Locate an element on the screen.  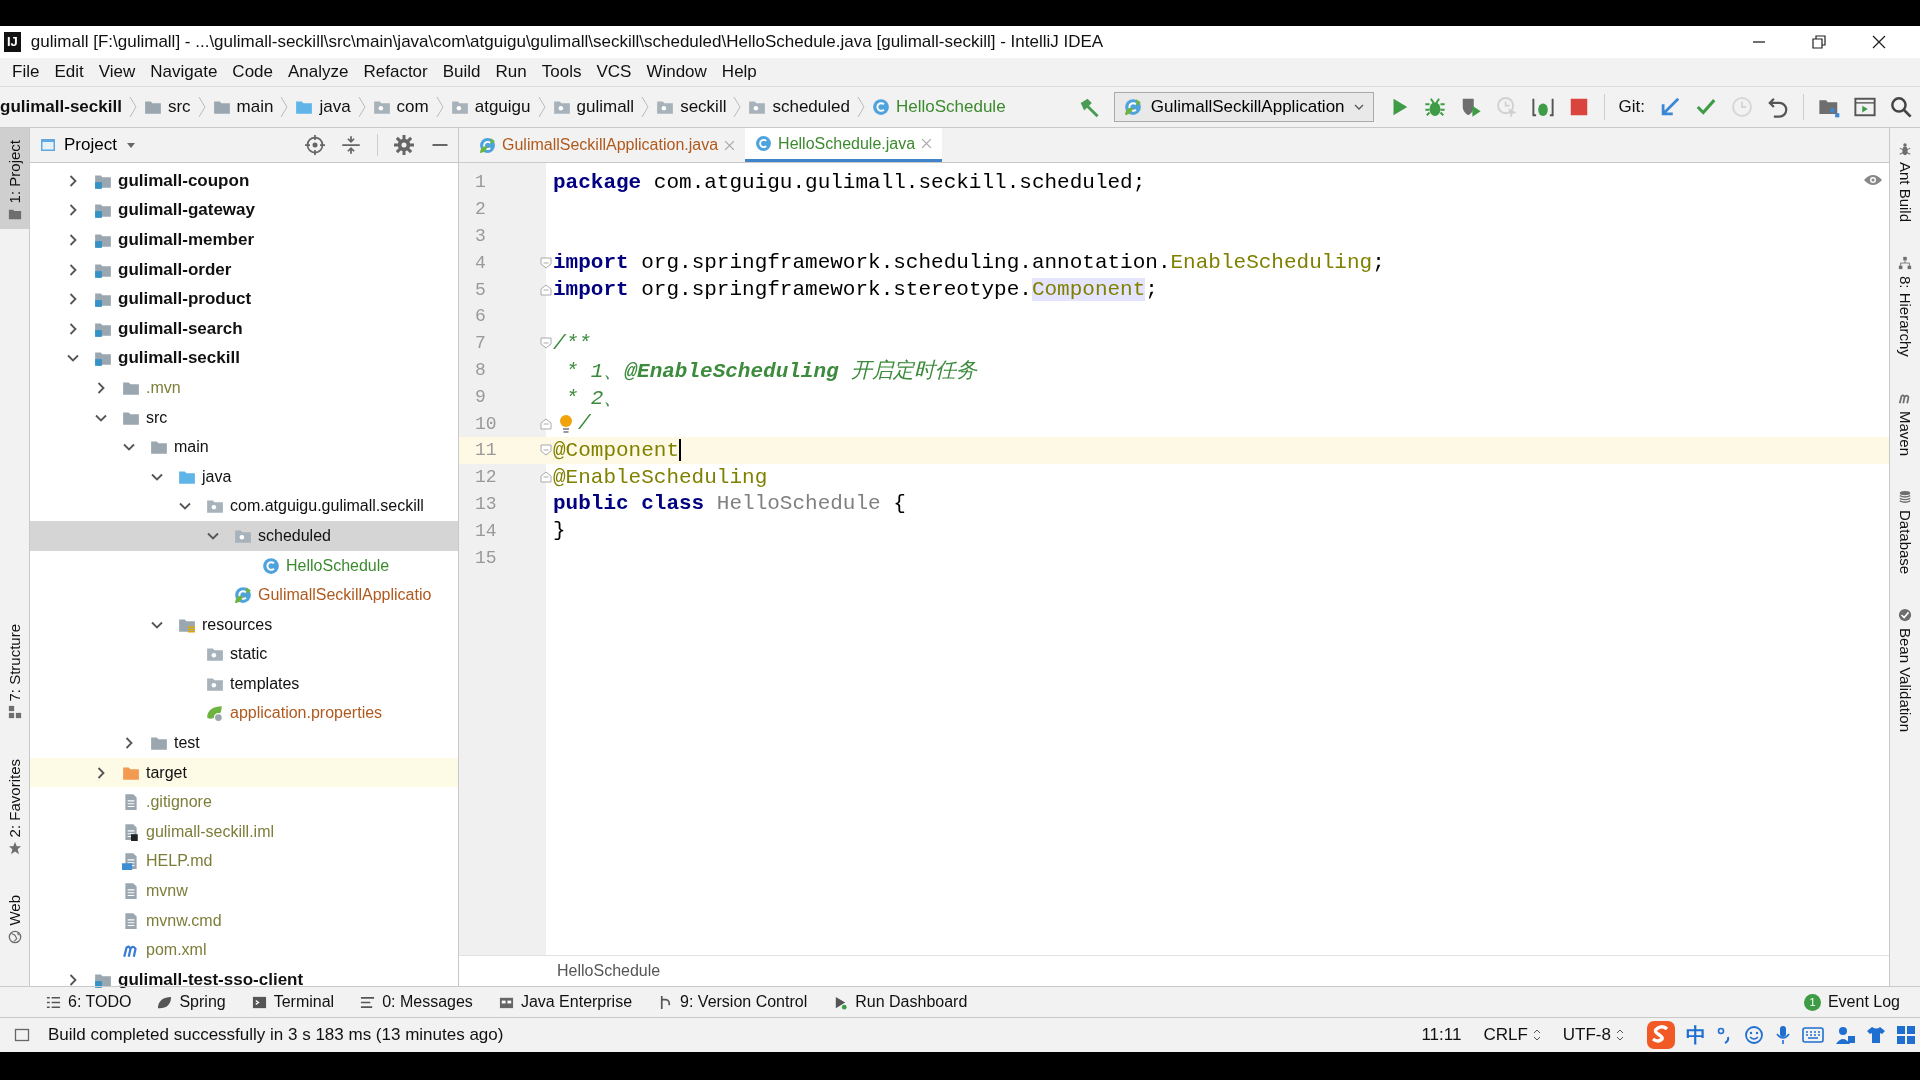
person-icon is located at coordinates (1845, 1035).